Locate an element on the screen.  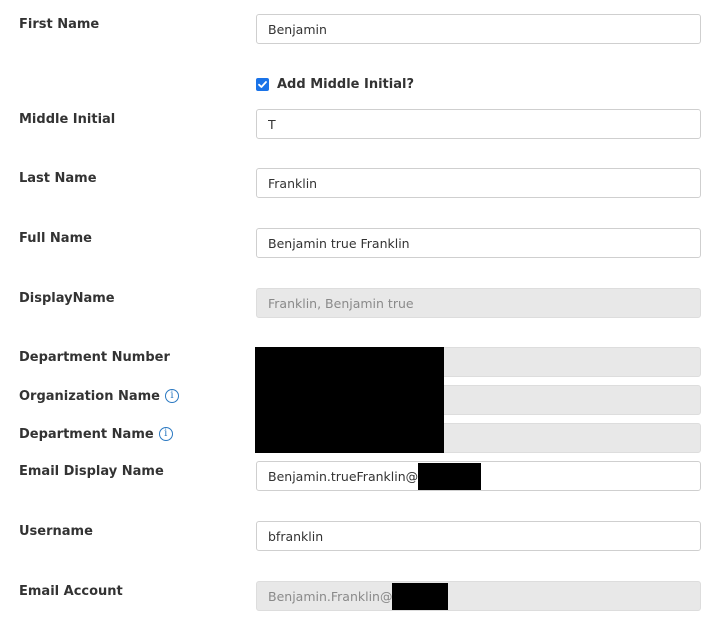
display-name-label-text: DisplayName is located at coordinates (67, 298).